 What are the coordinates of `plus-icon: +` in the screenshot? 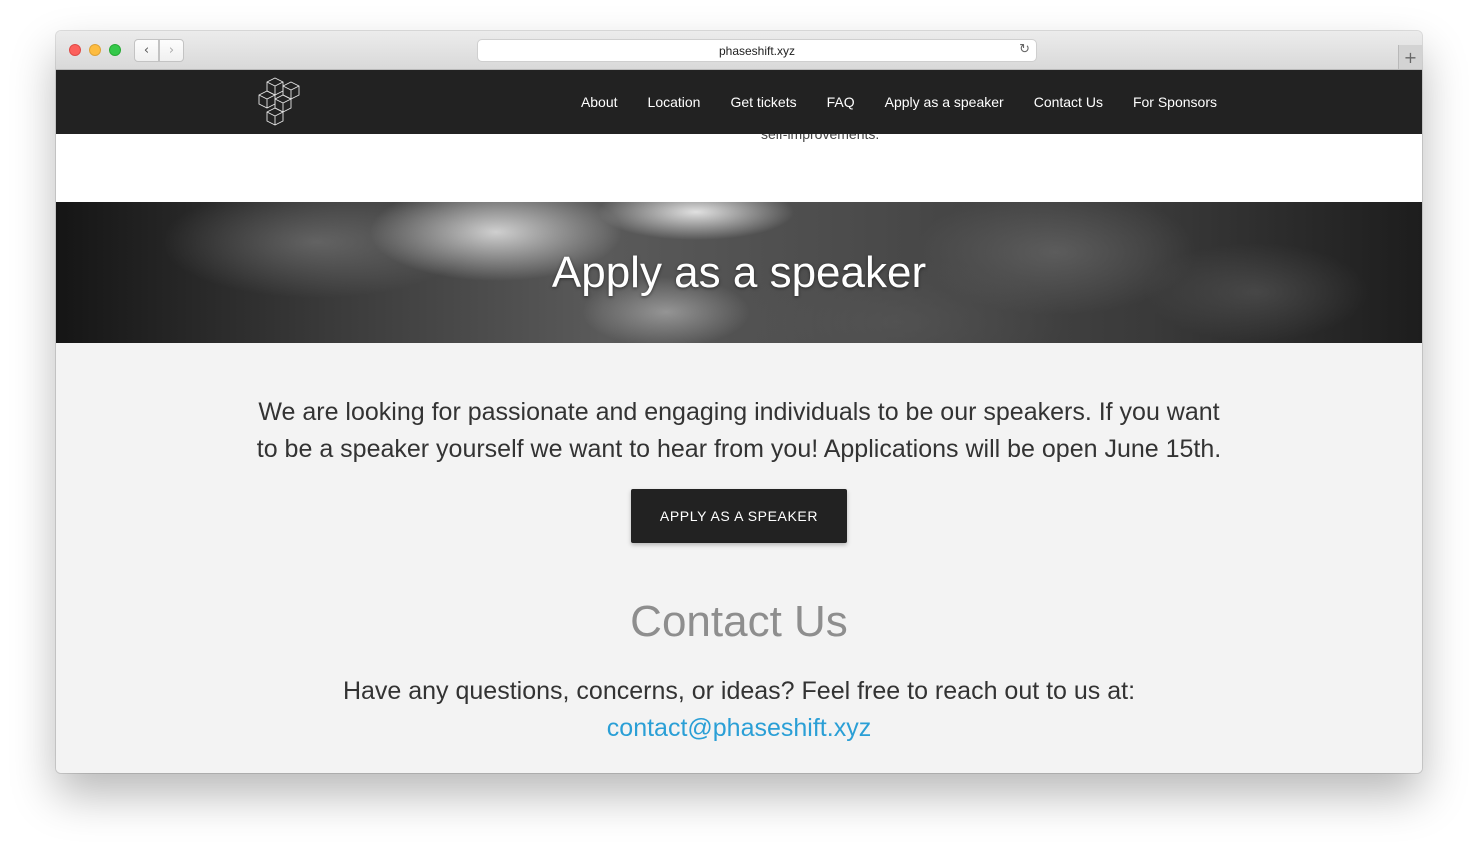 It's located at (1410, 57).